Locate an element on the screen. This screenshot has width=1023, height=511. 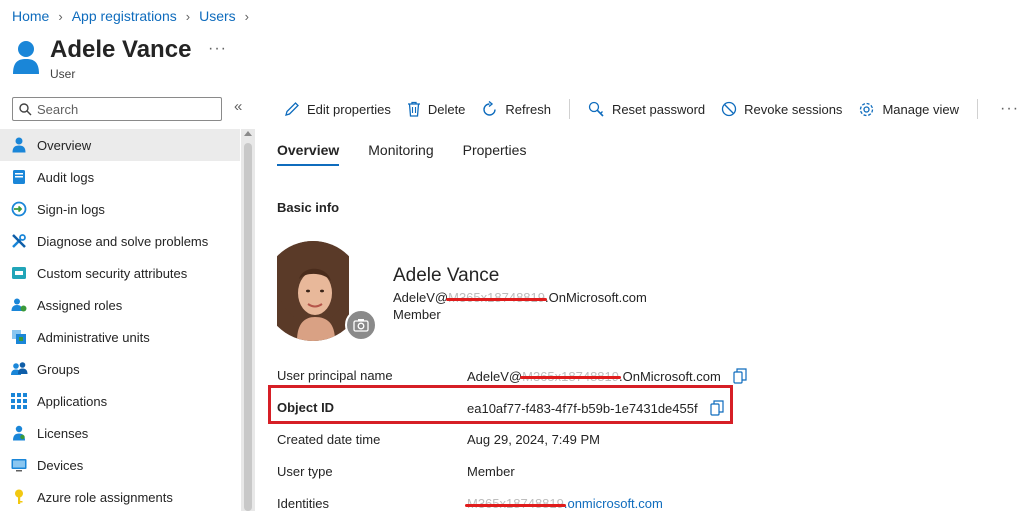
sidebar-item-label: Sign-in logs is located at coordinates (71, 209).